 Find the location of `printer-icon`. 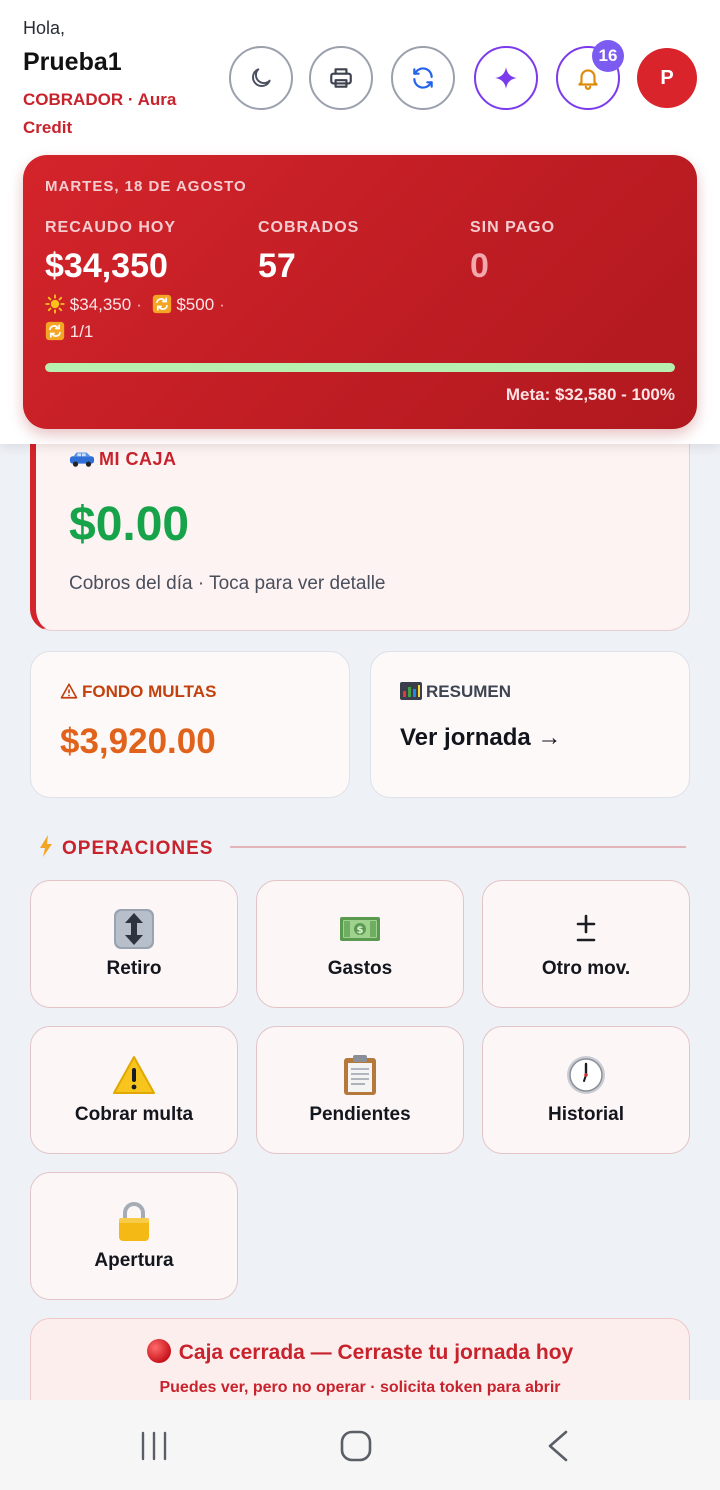

printer-icon is located at coordinates (341, 78).